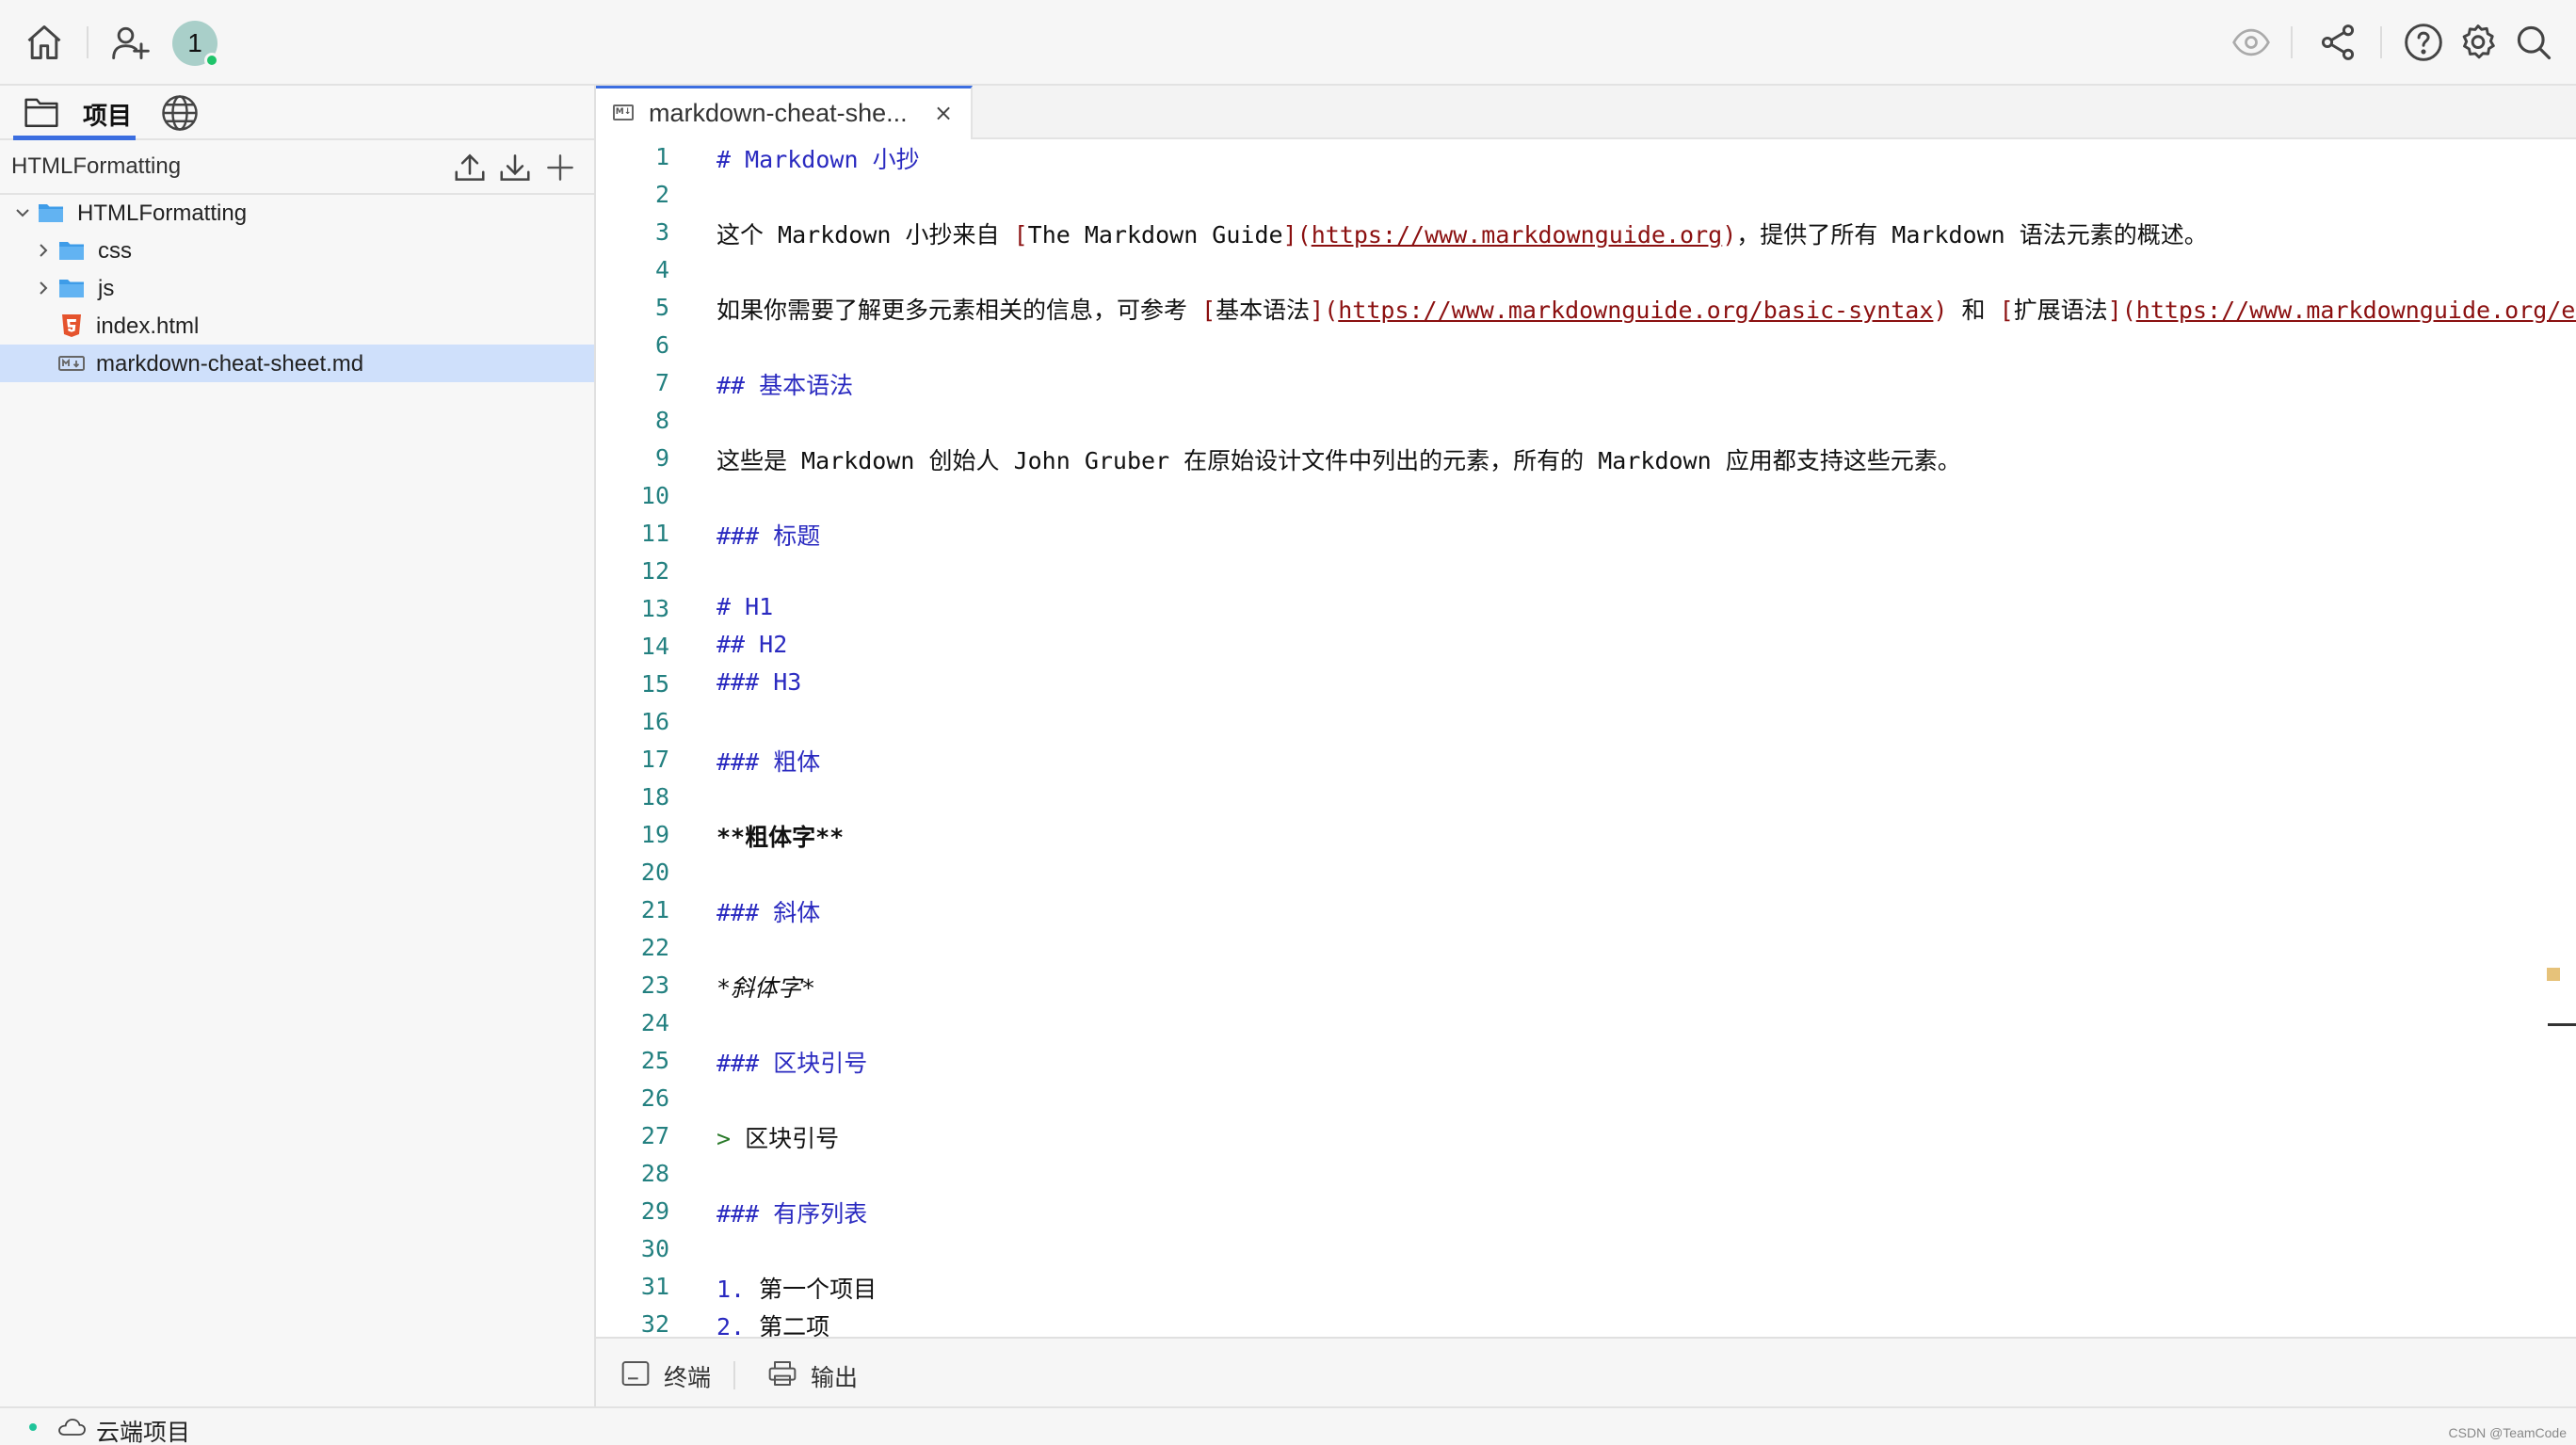 The height and width of the screenshot is (1445, 2576). What do you see at coordinates (560, 167) in the screenshot?
I see `add-file-icon` at bounding box center [560, 167].